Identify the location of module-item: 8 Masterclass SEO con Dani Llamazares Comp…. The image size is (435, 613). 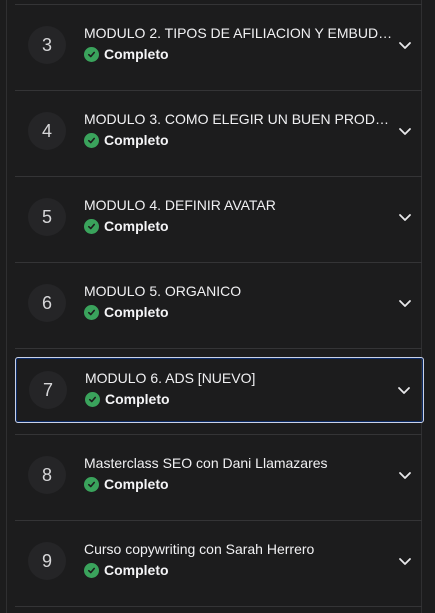
(219, 476).